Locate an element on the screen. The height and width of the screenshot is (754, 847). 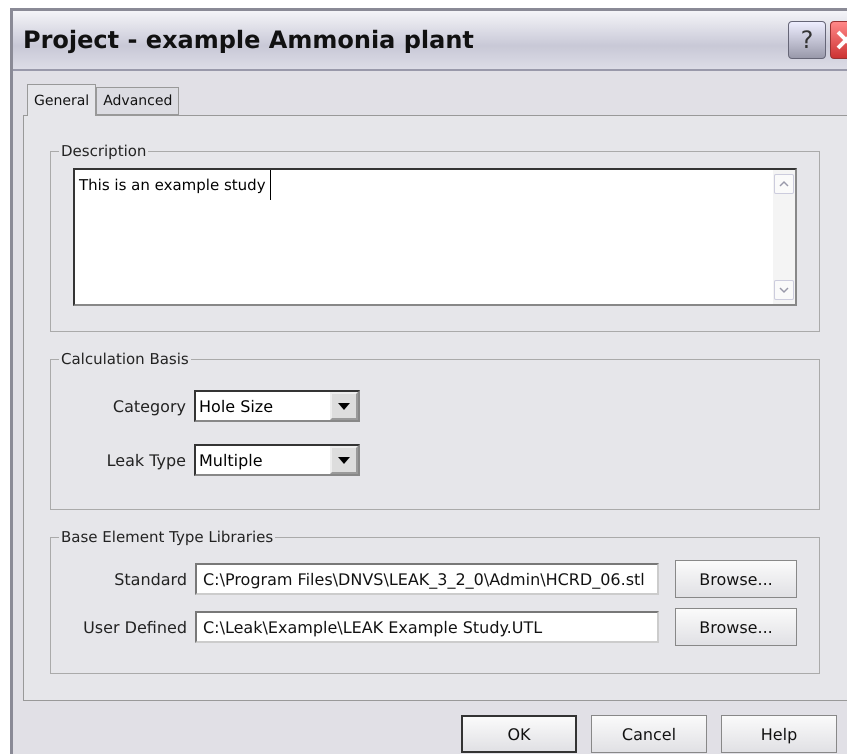
scrollbar is located at coordinates (783, 237).